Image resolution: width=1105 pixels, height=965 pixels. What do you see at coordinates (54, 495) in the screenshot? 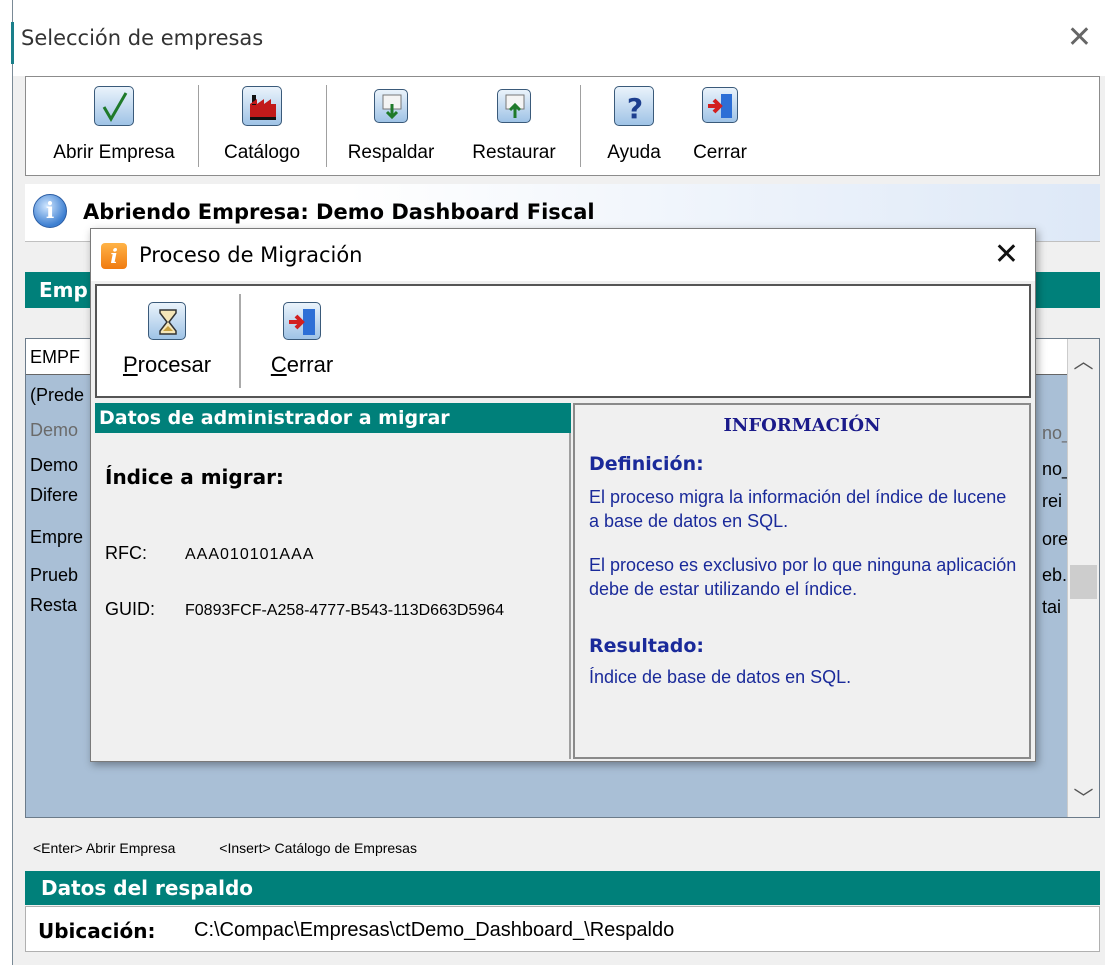
I see `list-item: Difere` at bounding box center [54, 495].